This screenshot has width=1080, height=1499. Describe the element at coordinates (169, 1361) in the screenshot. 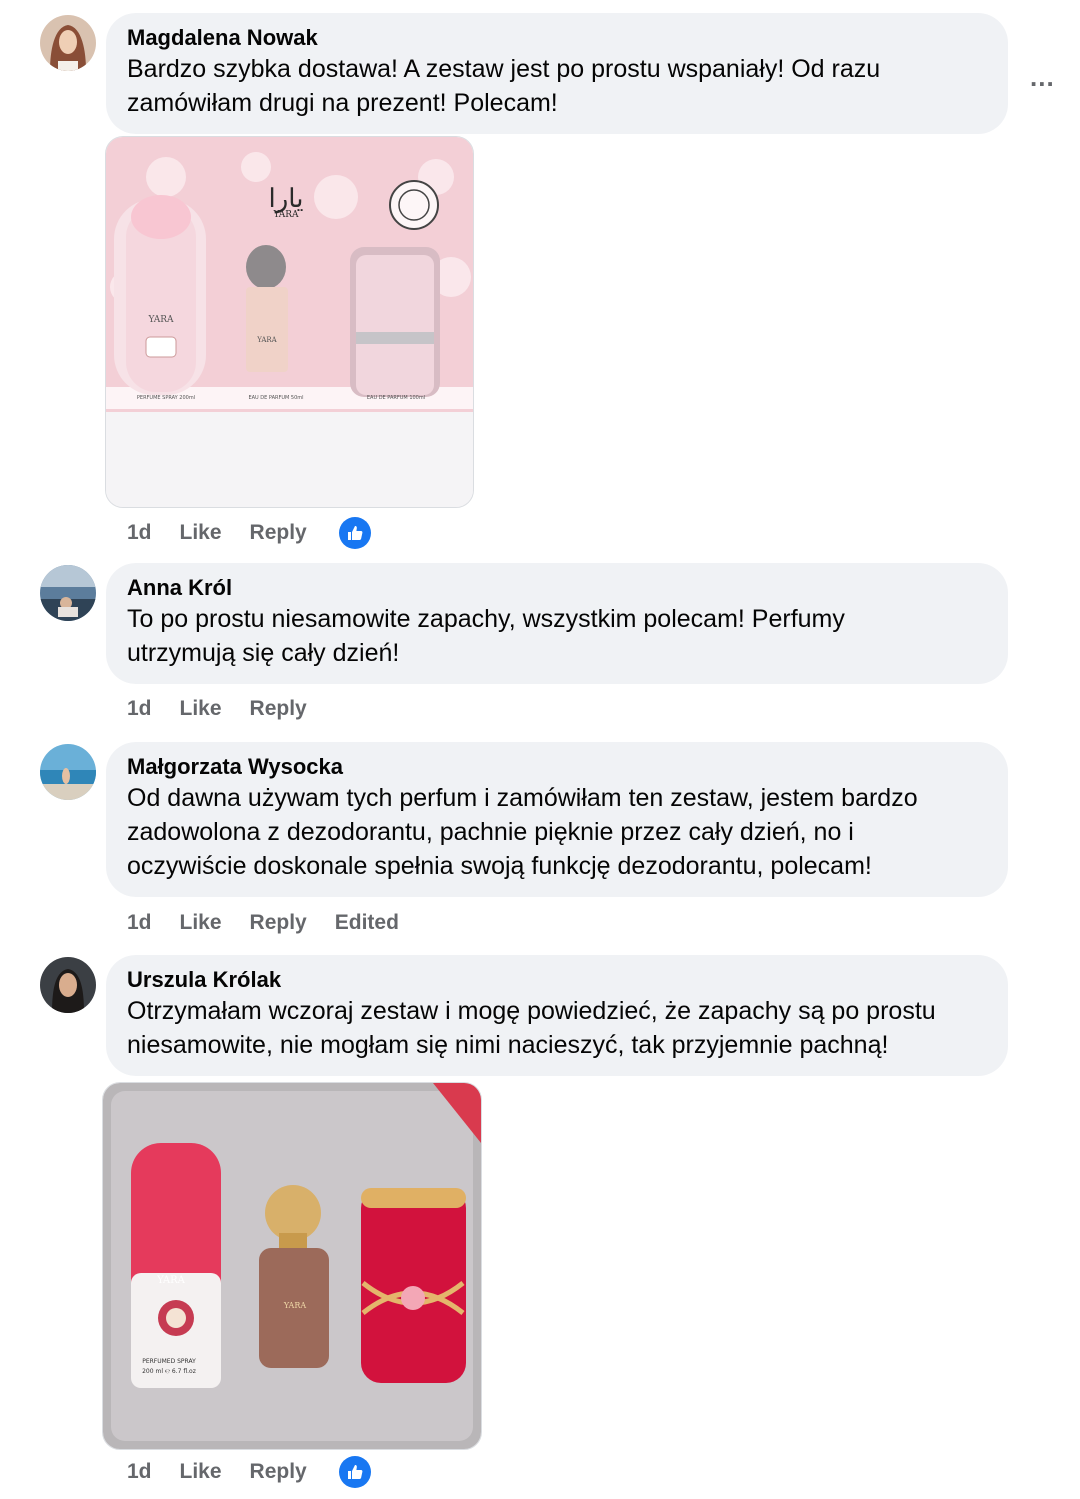

I see `spray-label: PERFUMED SPRAY` at that location.